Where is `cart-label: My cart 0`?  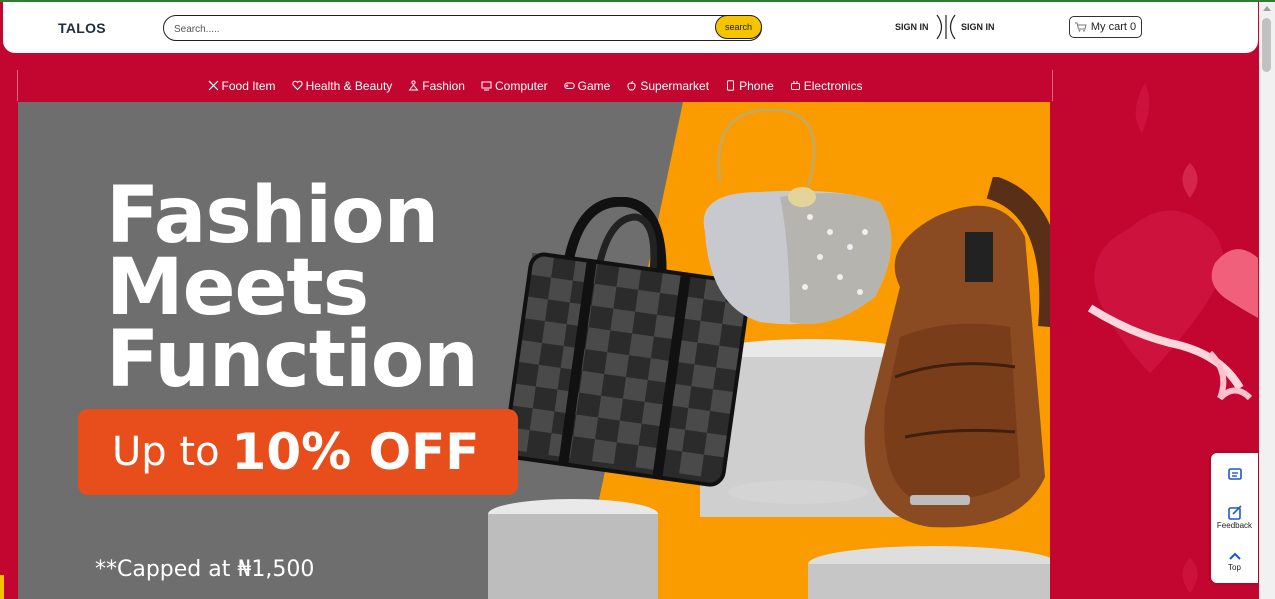
cart-label: My cart 0 is located at coordinates (1113, 27).